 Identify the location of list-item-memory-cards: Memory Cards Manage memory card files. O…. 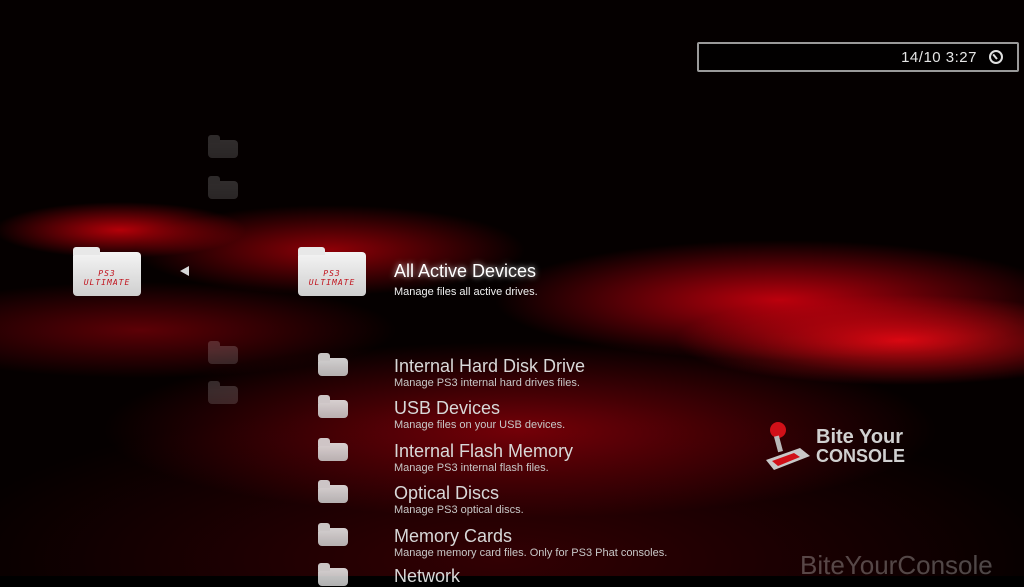
(530, 542).